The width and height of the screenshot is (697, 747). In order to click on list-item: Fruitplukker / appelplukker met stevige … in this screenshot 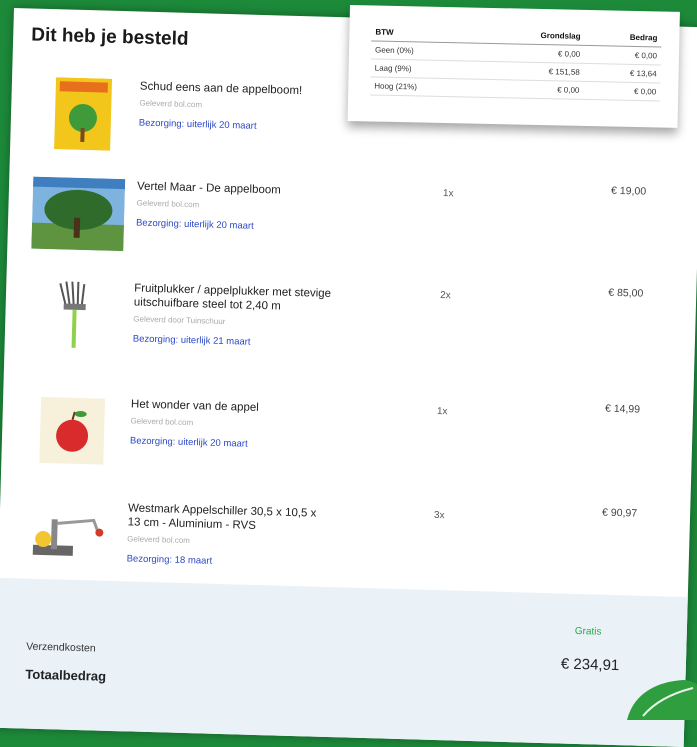, I will do `click(349, 333)`.